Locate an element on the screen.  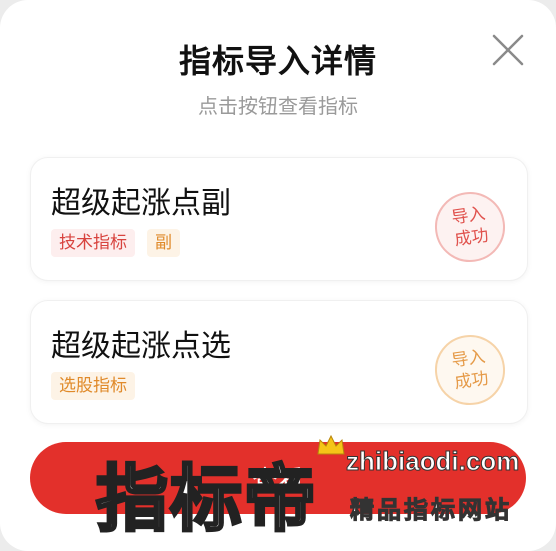
dialog-title: 指标导入详情 is located at coordinates (277, 61).